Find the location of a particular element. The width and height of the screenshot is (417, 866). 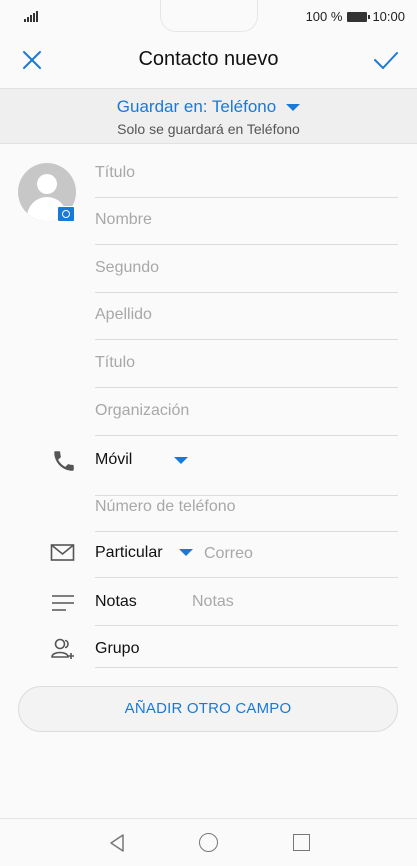

battery-percent: 100 % is located at coordinates (324, 16).